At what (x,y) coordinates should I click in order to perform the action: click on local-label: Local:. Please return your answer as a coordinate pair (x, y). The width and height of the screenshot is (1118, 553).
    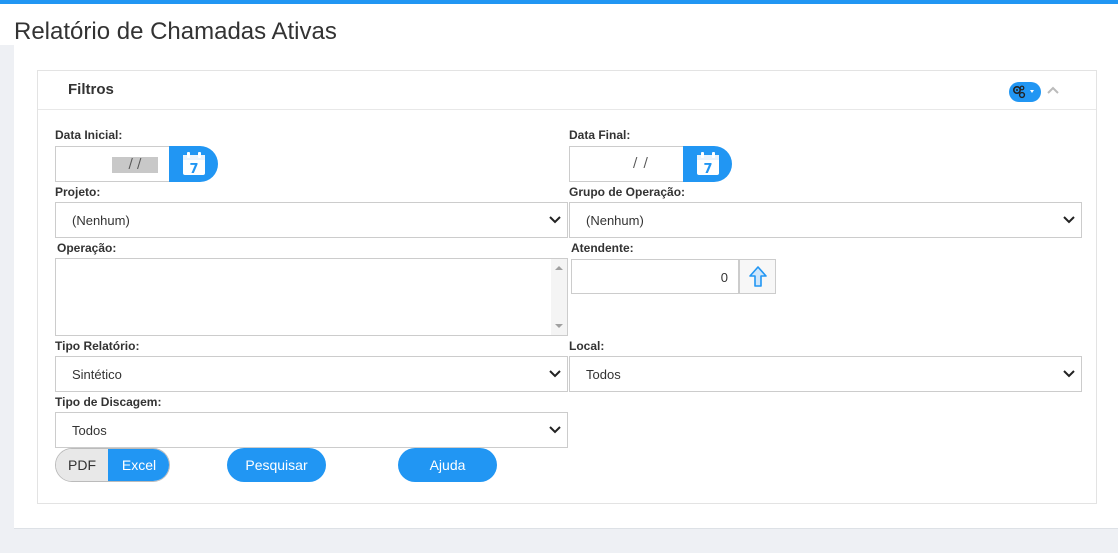
    Looking at the image, I should click on (587, 346).